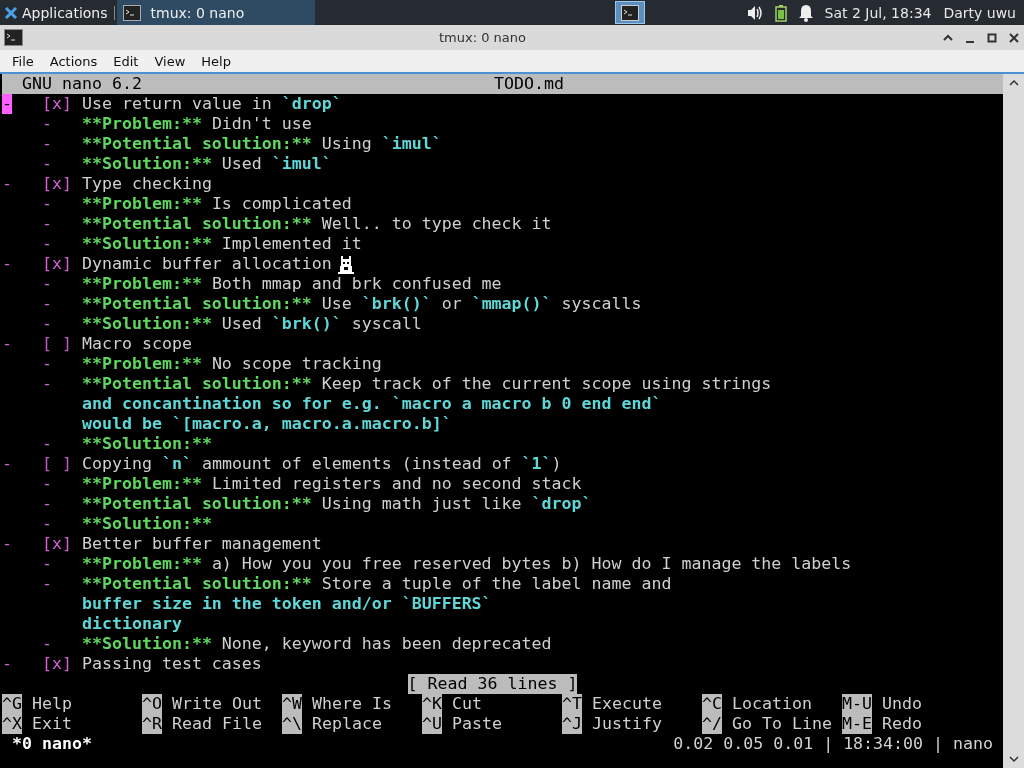  I want to click on line-text: **Potential solution:** Well.. to type check it, so click(317, 224).